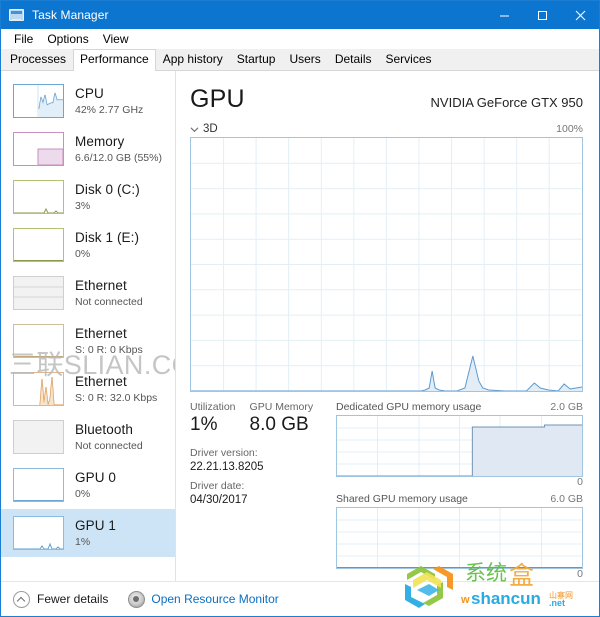  What do you see at coordinates (38, 437) in the screenshot?
I see `bluetooth-thumbnail-graph` at bounding box center [38, 437].